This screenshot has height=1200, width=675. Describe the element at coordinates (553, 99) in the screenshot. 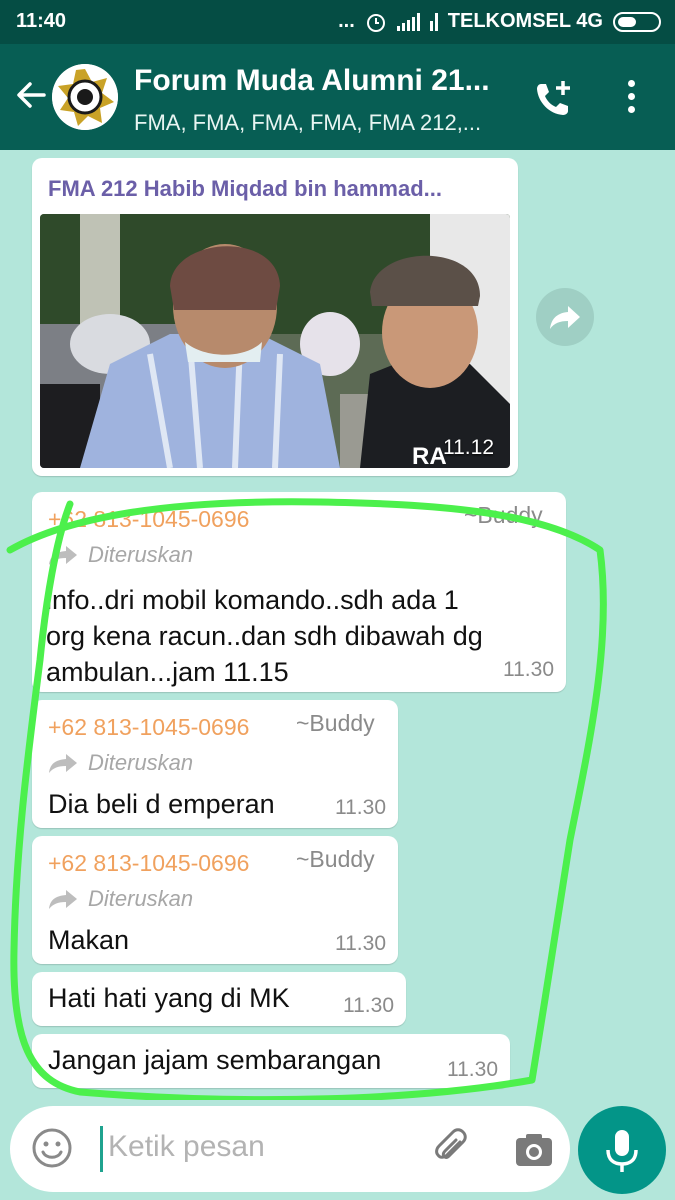

I see `add-call-icon` at that location.